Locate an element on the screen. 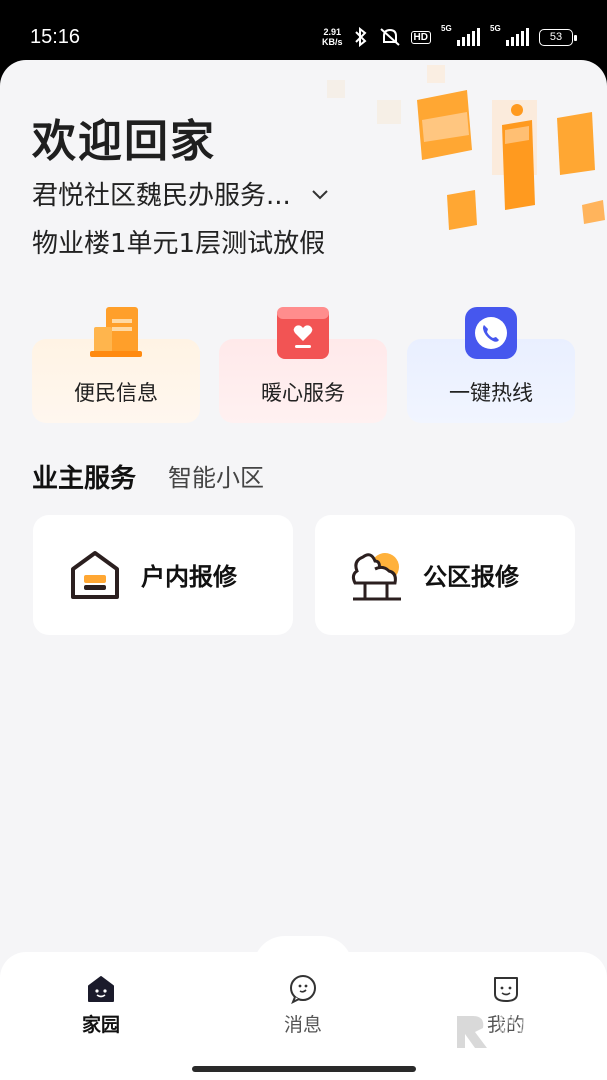 This screenshot has height=1080, width=607. nav-messages-label: 消息 is located at coordinates (302, 1025).